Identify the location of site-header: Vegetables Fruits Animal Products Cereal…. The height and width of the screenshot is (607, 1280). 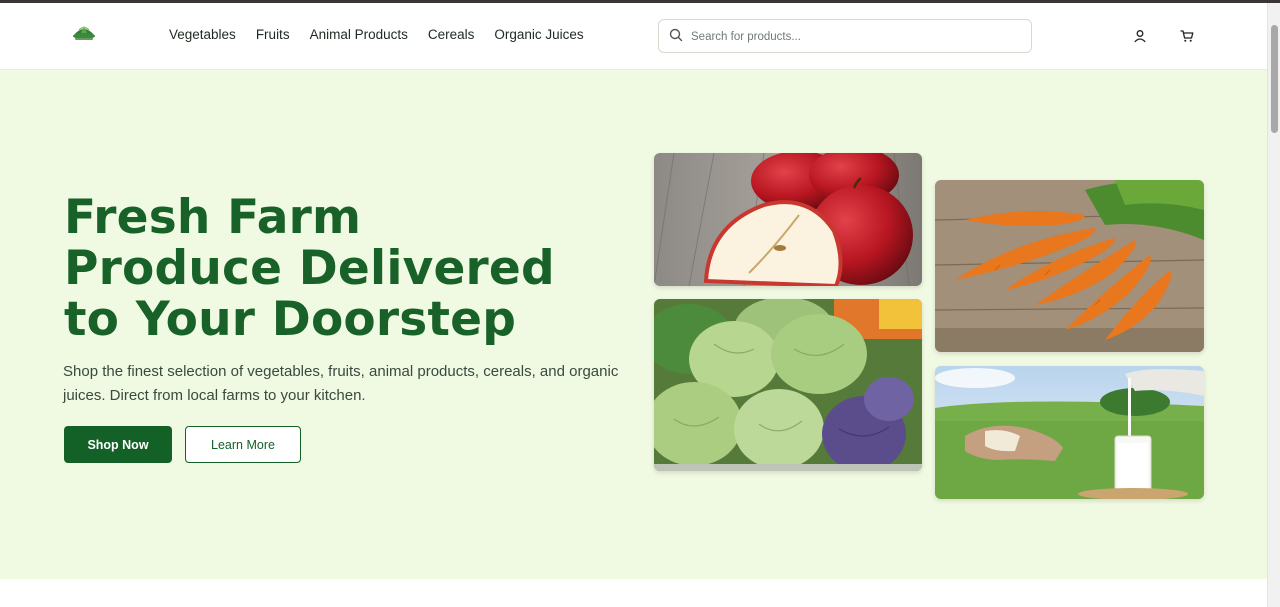
(633, 36).